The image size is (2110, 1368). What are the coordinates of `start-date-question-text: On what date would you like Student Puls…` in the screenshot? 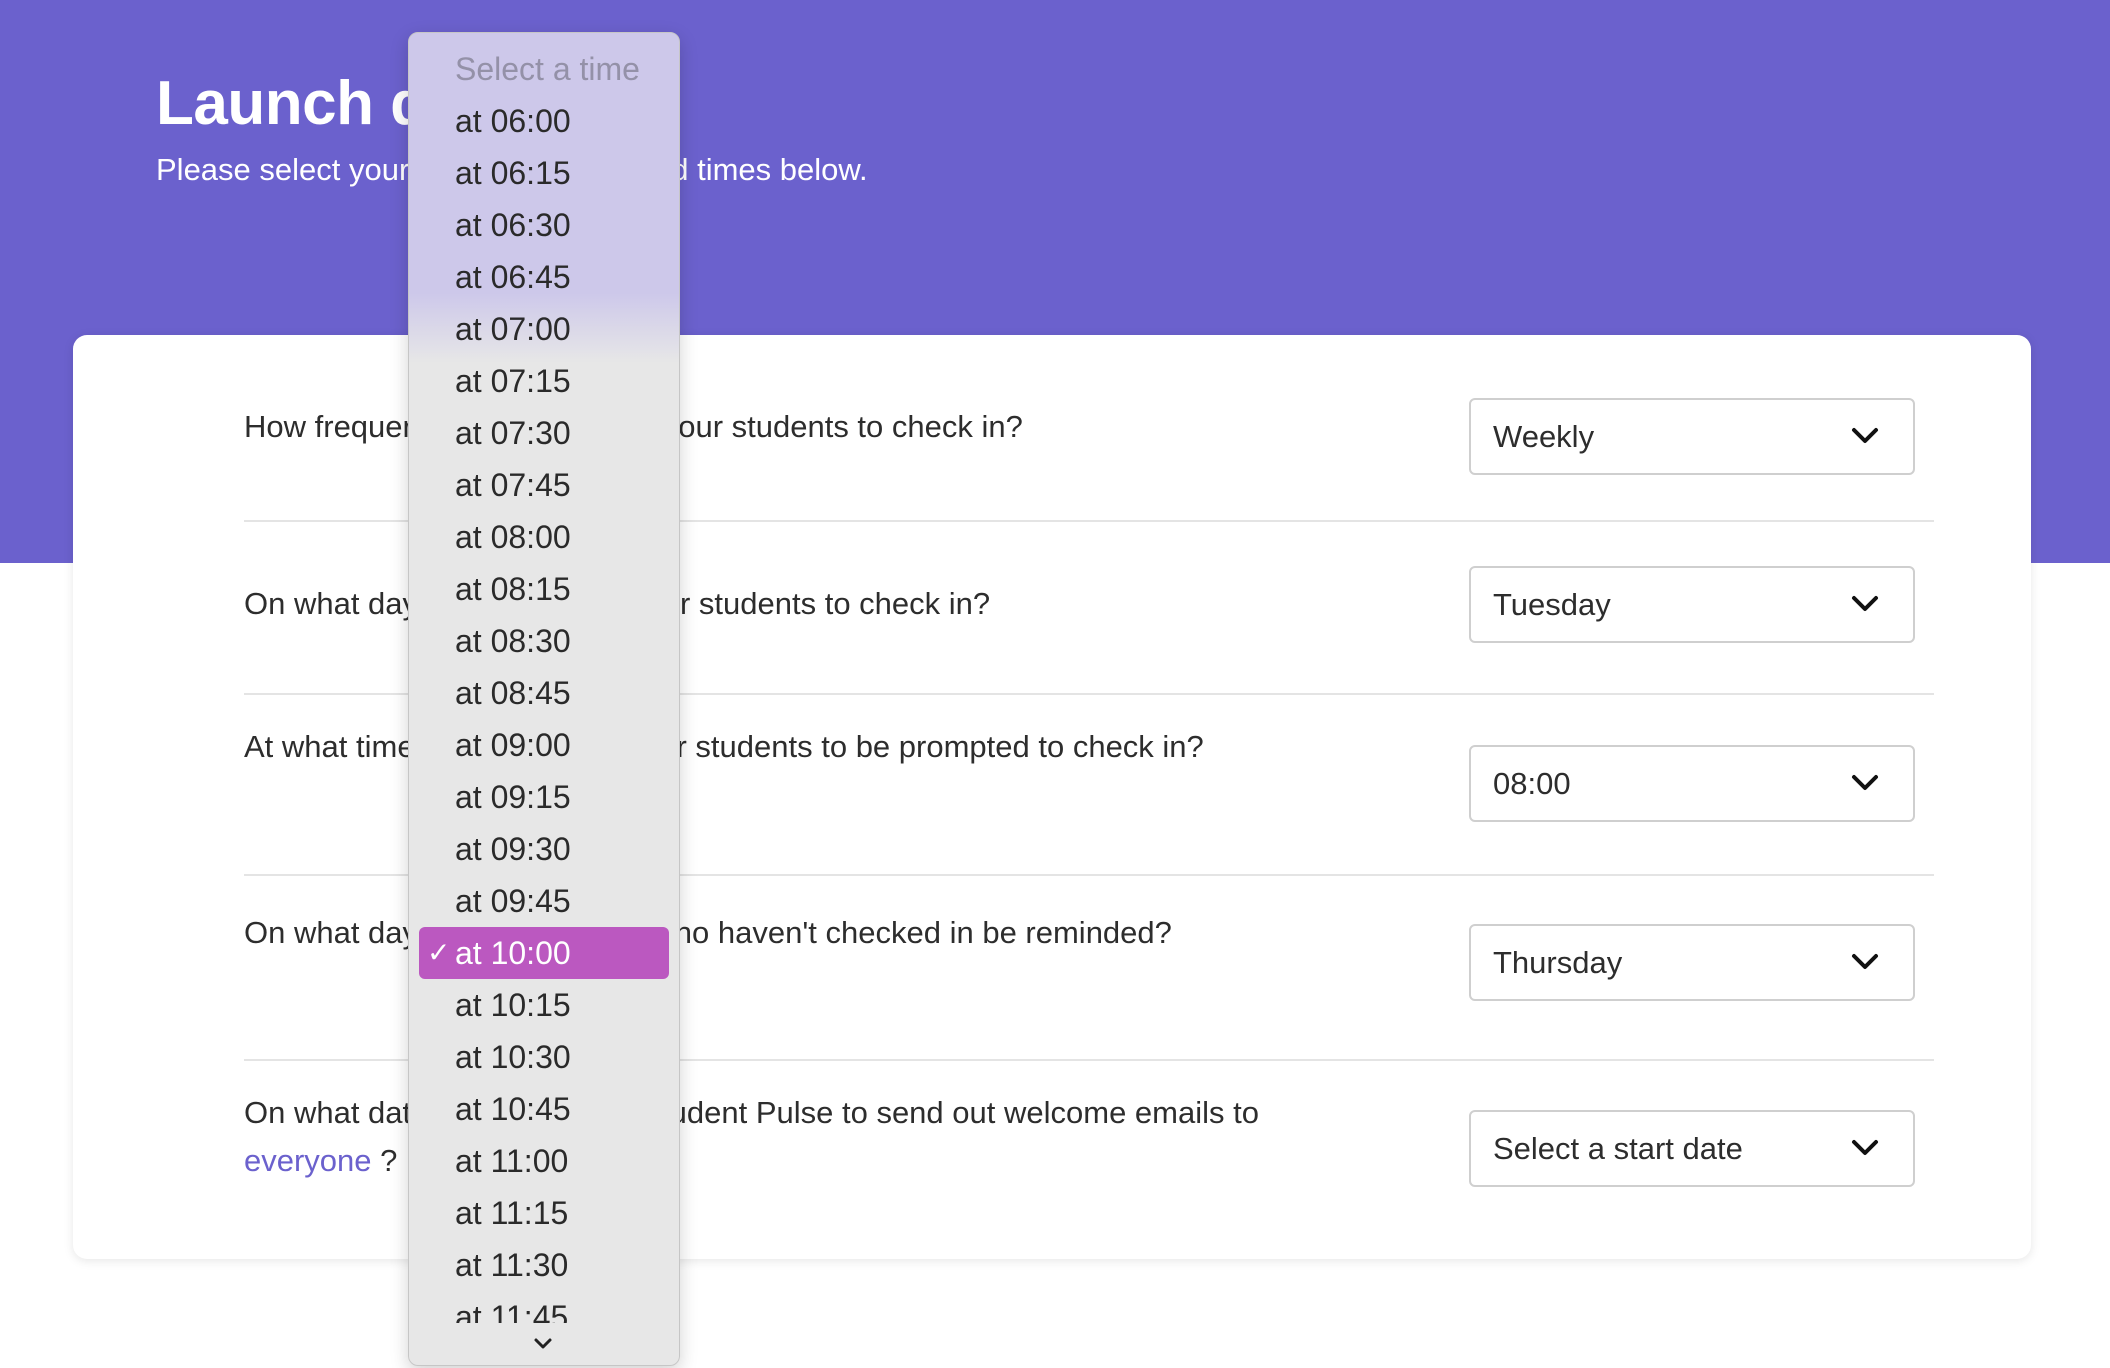 It's located at (751, 1112).